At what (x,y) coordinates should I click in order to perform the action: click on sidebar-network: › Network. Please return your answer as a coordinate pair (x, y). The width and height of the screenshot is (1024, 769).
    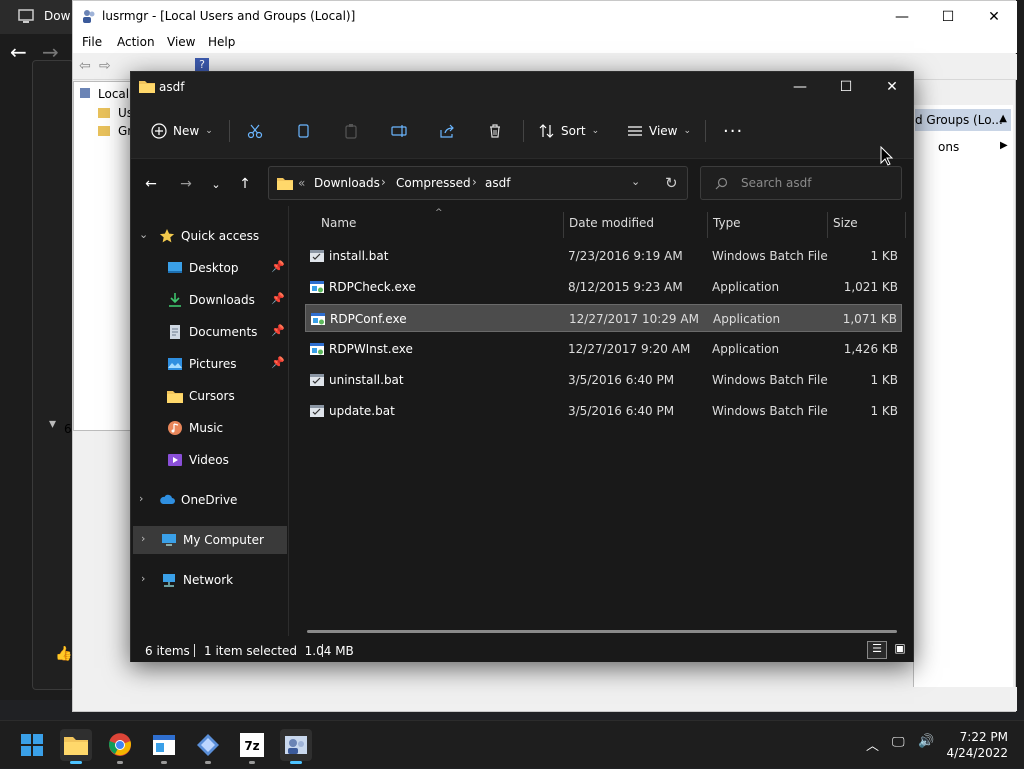
    Looking at the image, I should click on (210, 580).